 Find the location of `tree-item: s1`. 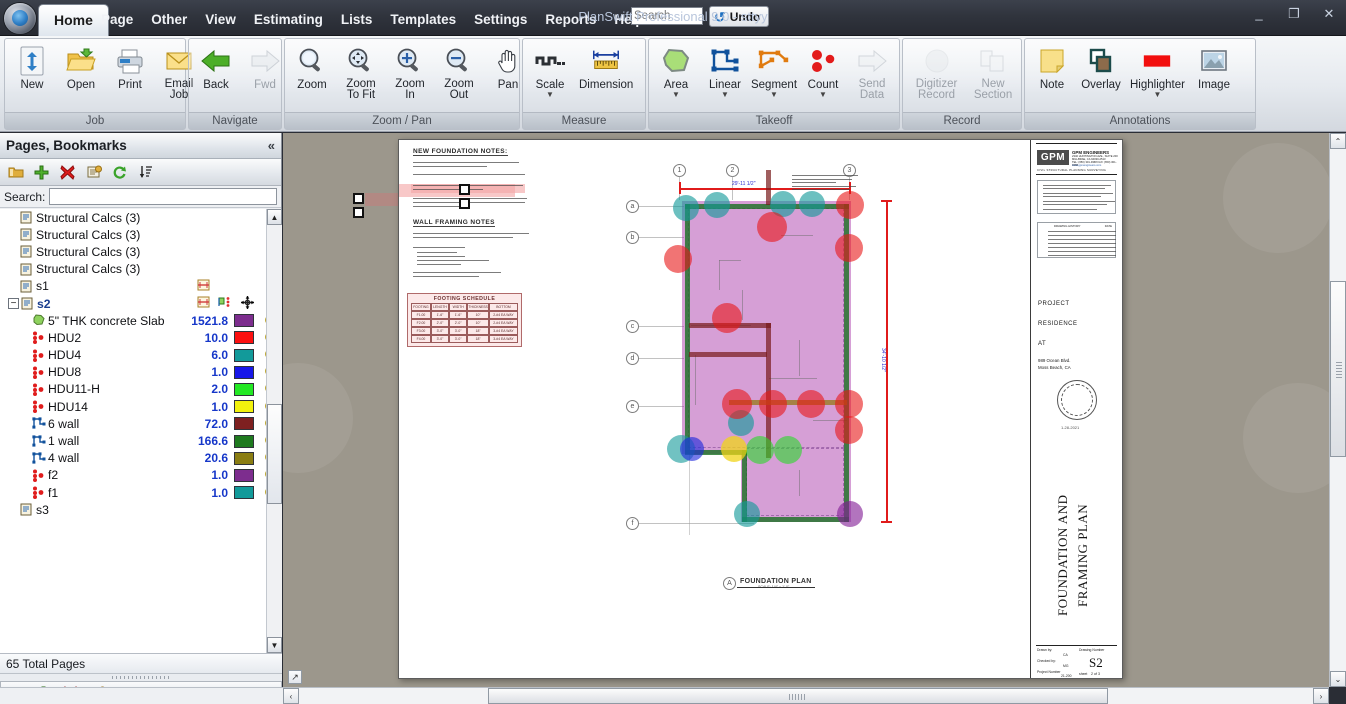

tree-item: s1 is located at coordinates (141, 286).